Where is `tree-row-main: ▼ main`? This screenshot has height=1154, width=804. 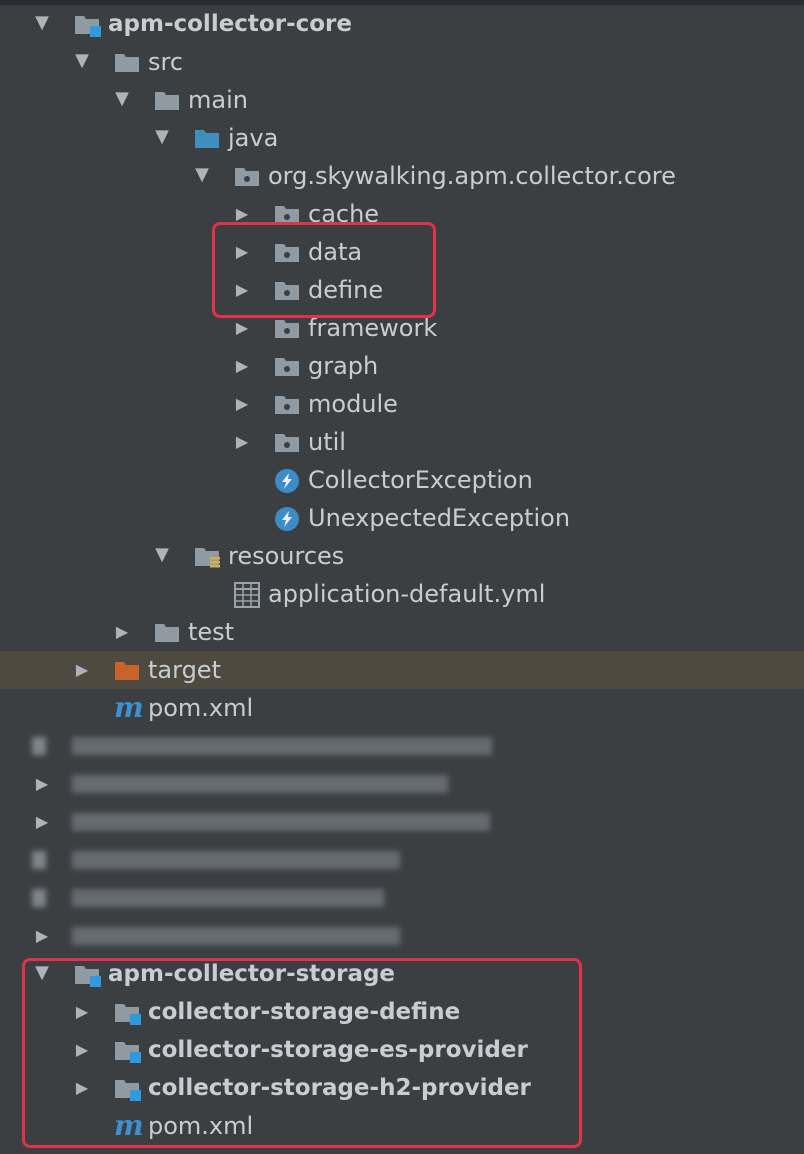 tree-row-main: ▼ main is located at coordinates (402, 100).